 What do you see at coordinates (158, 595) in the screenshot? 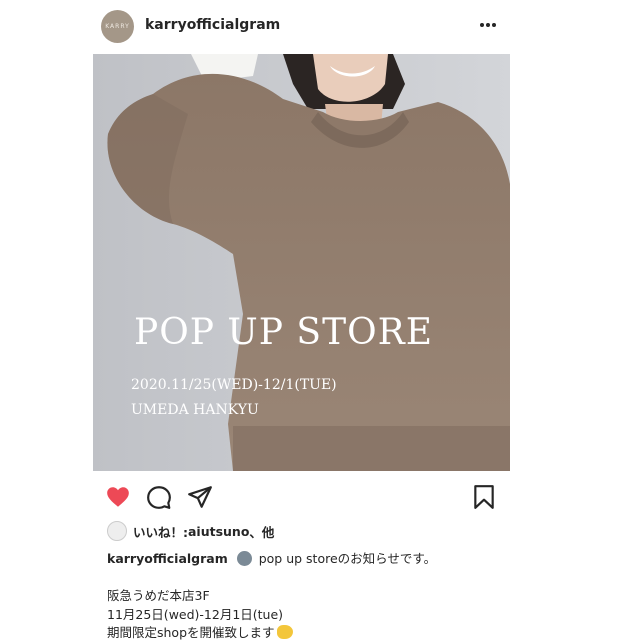
I see `caption-line: 阪急うめだ本店3F` at bounding box center [158, 595].